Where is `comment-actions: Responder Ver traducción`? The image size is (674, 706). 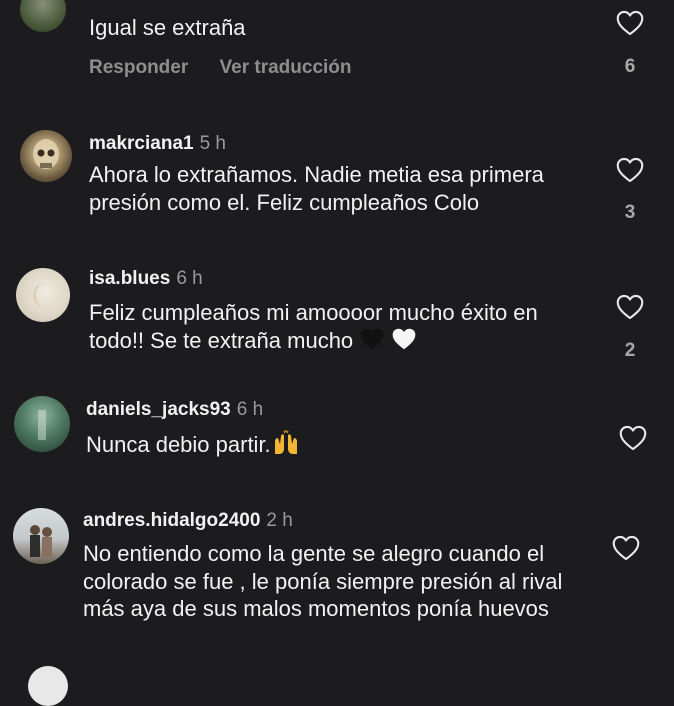 comment-actions: Responder Ver traducción is located at coordinates (233, 68).